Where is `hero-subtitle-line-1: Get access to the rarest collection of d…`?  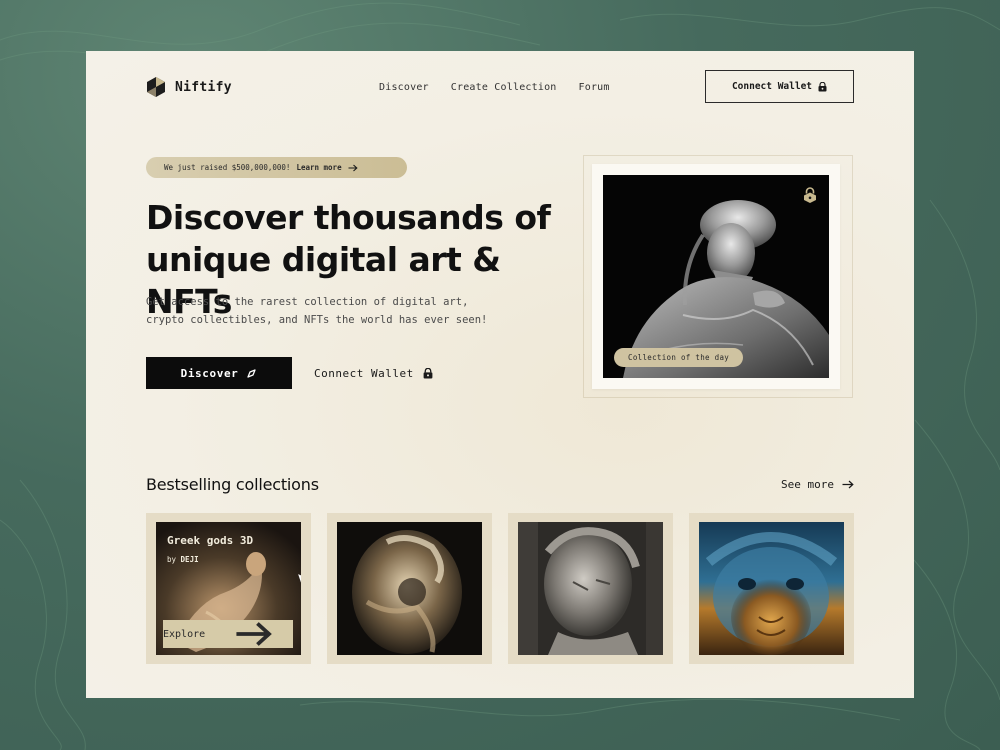 hero-subtitle-line-1: Get access to the rarest collection of d… is located at coordinates (307, 302).